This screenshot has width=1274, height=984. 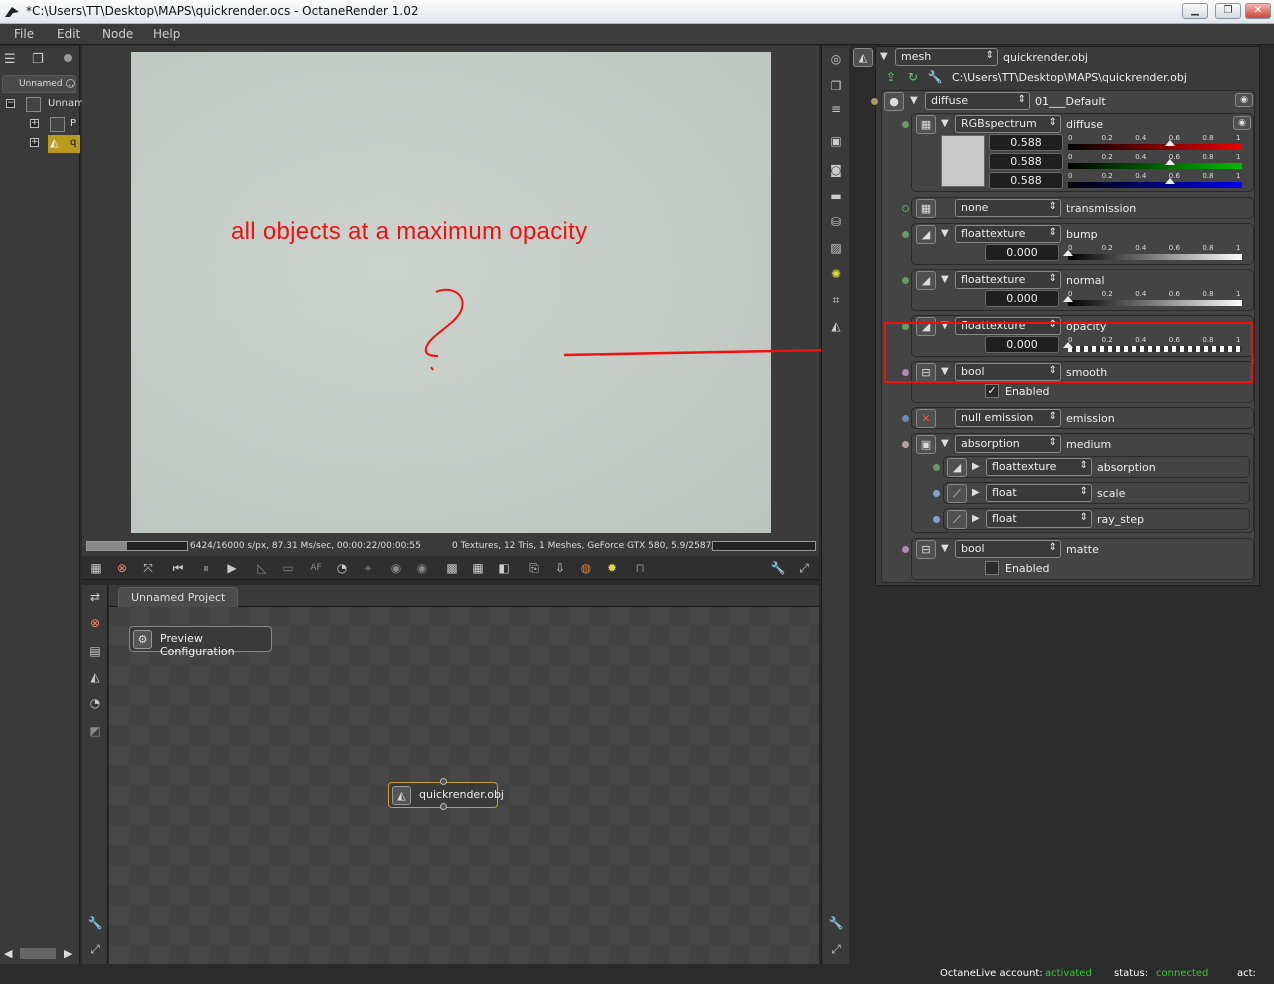 What do you see at coordinates (95, 703) in the screenshot?
I see `node-tool-icon-5: ◔` at bounding box center [95, 703].